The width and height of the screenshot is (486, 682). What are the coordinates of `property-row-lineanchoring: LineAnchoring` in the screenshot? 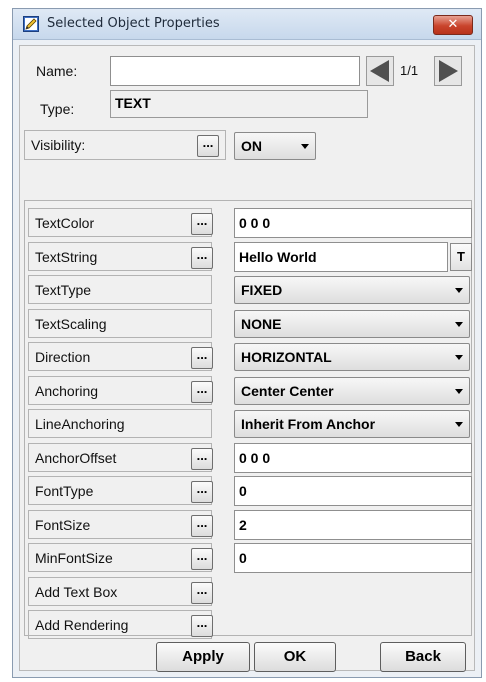 It's located at (120, 423).